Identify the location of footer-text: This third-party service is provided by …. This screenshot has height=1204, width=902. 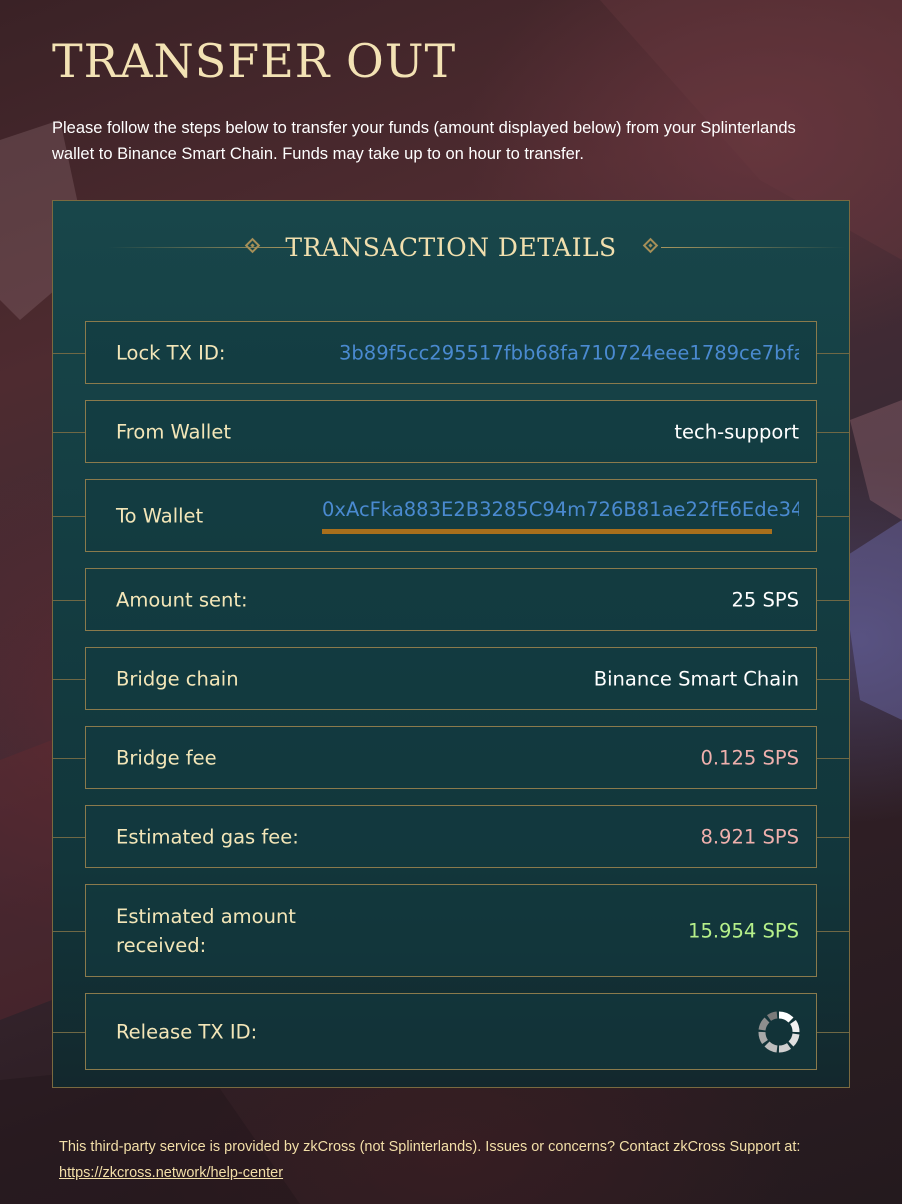
(430, 1147).